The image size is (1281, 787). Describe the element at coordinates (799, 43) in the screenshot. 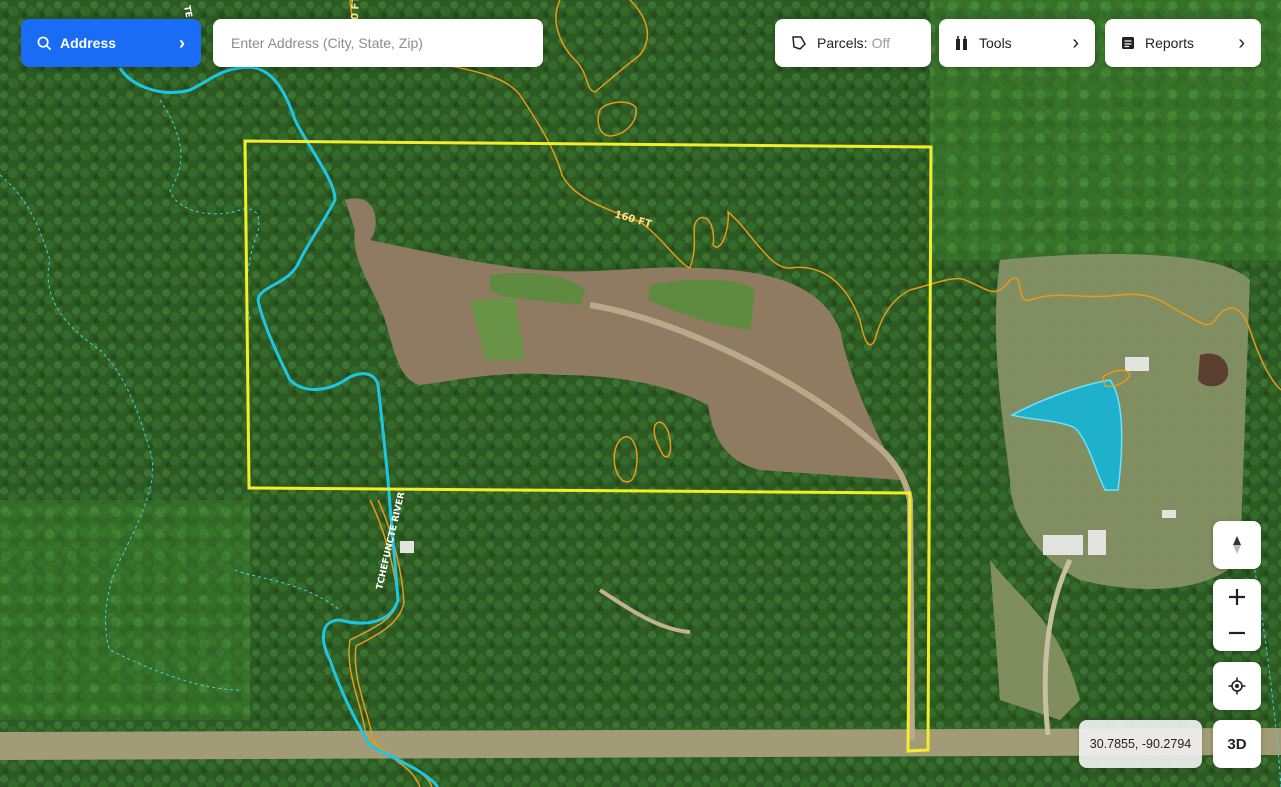

I see `parcel-shape-icon` at that location.